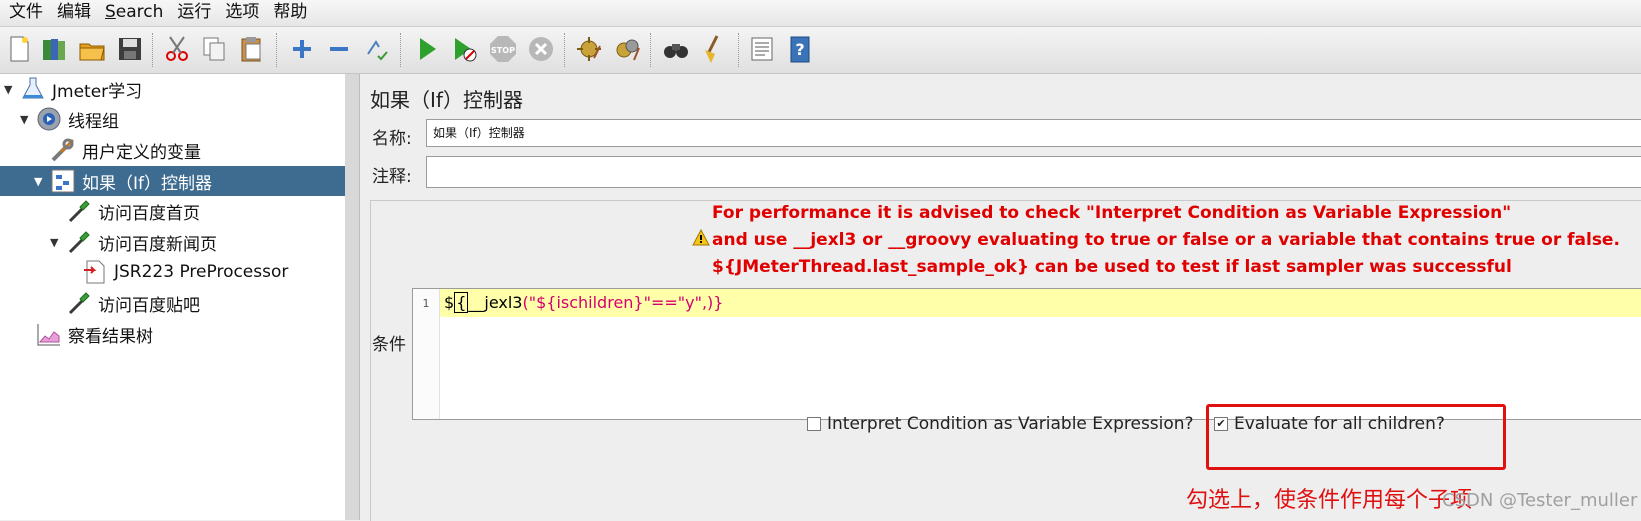  Describe the element at coordinates (141, 152) in the screenshot. I see `tree-node-label: 用户定义的变量` at that location.